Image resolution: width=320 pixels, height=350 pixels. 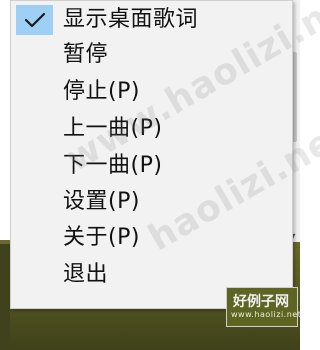 I want to click on menu-item-previous-track: 上一曲(P), so click(x=151, y=128).